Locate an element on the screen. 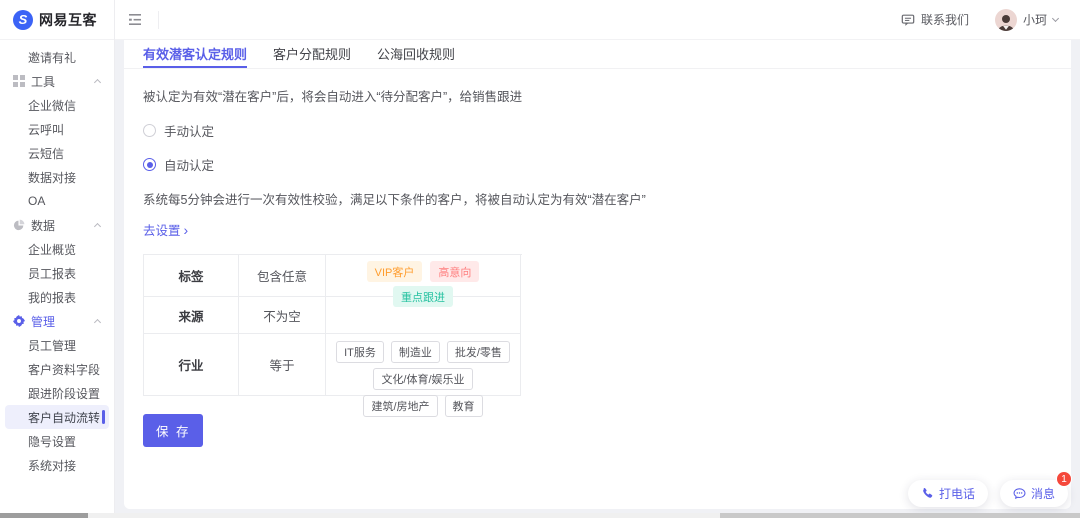 The width and height of the screenshot is (1080, 518). floating-actions: 打电话 消息 1 is located at coordinates (989, 489).